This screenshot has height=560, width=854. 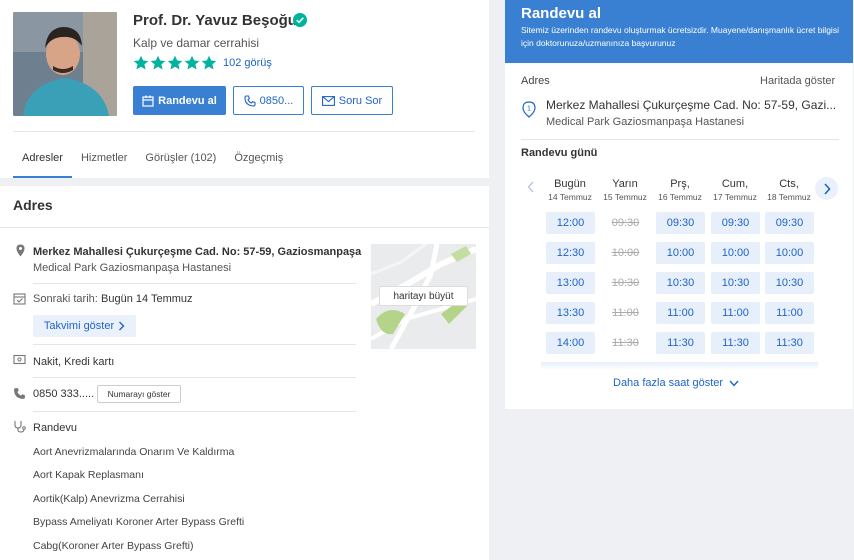 I want to click on time-slot: 13:00, so click(x=570, y=283).